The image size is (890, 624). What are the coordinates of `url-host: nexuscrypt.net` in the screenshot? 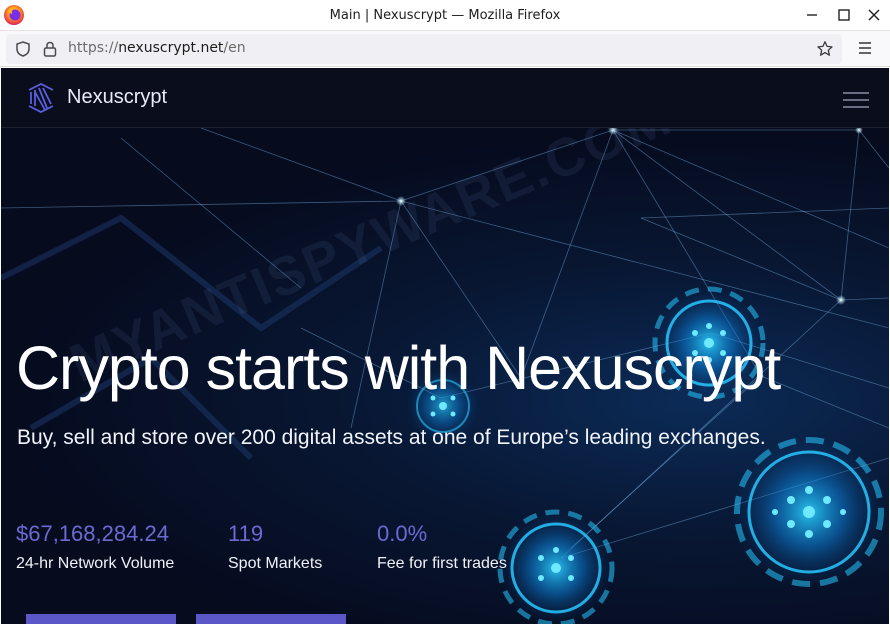 It's located at (171, 48).